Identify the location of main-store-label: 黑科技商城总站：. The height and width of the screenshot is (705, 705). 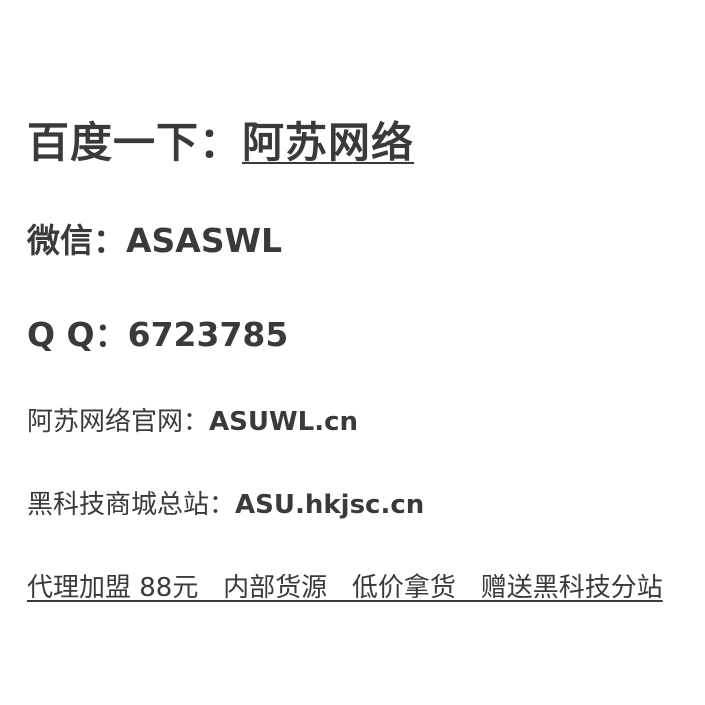
(131, 505).